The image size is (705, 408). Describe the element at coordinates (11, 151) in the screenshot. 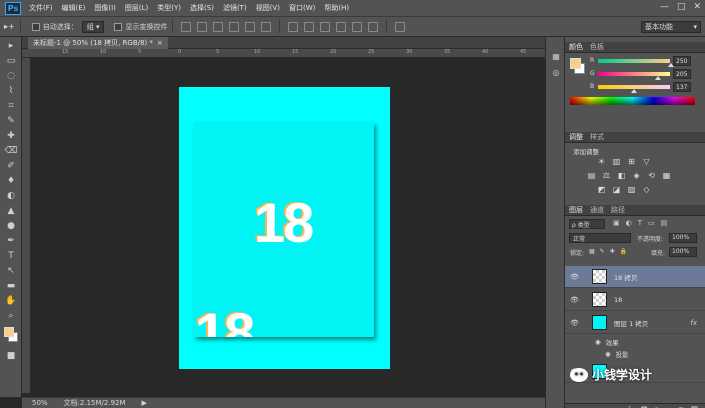

I see `brush-tool-icon: ⌫` at that location.